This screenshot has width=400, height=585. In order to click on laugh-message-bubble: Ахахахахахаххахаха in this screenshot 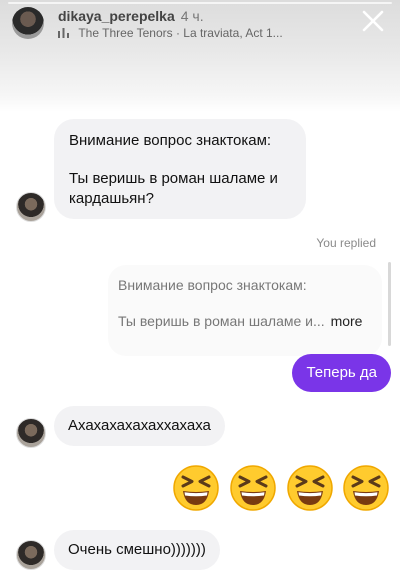, I will do `click(139, 426)`.